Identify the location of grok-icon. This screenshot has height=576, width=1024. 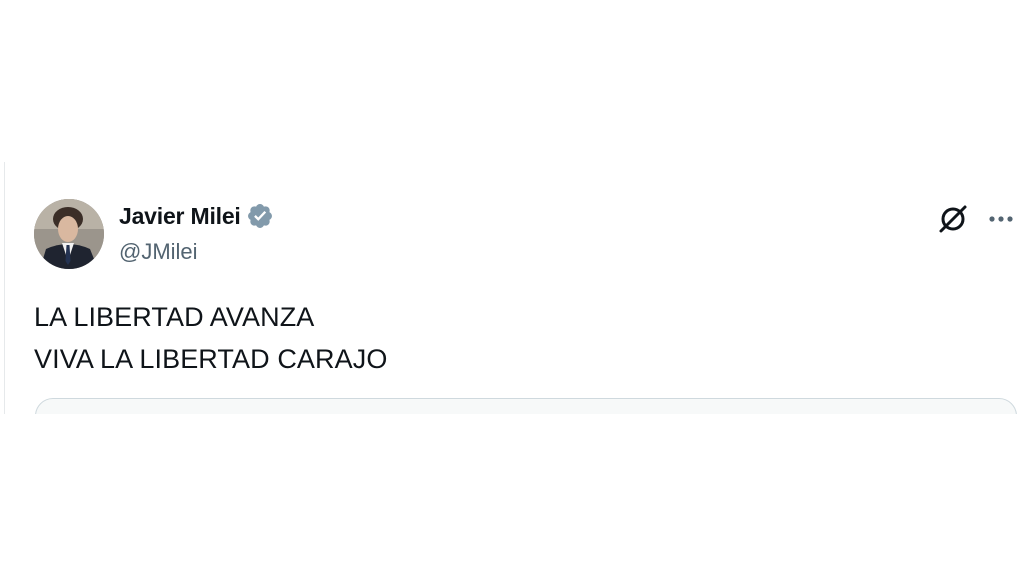
(953, 219).